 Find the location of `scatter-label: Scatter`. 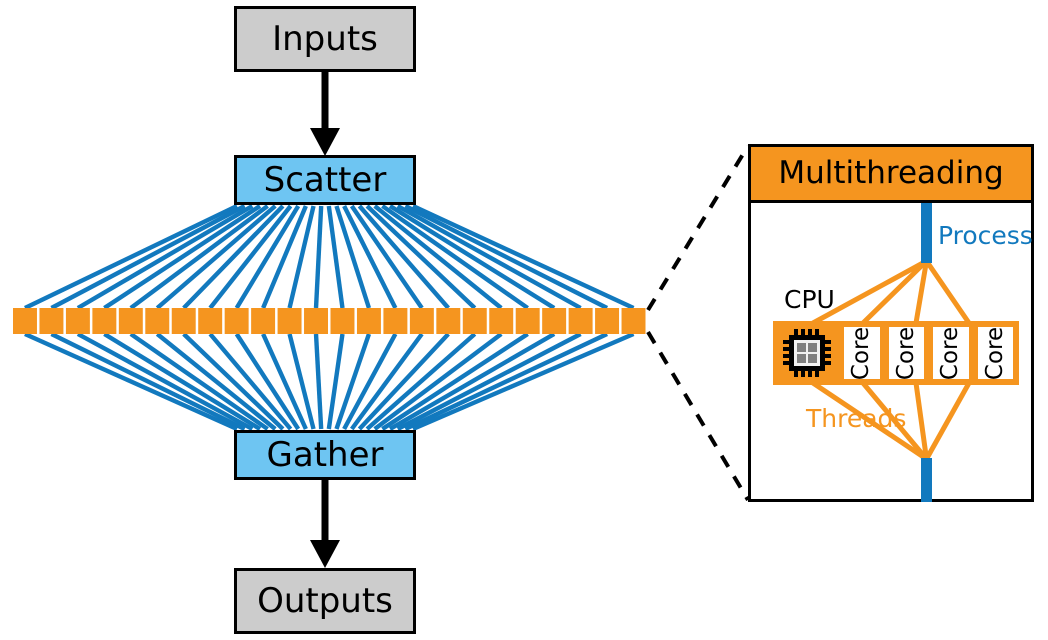

scatter-label: Scatter is located at coordinates (325, 180).